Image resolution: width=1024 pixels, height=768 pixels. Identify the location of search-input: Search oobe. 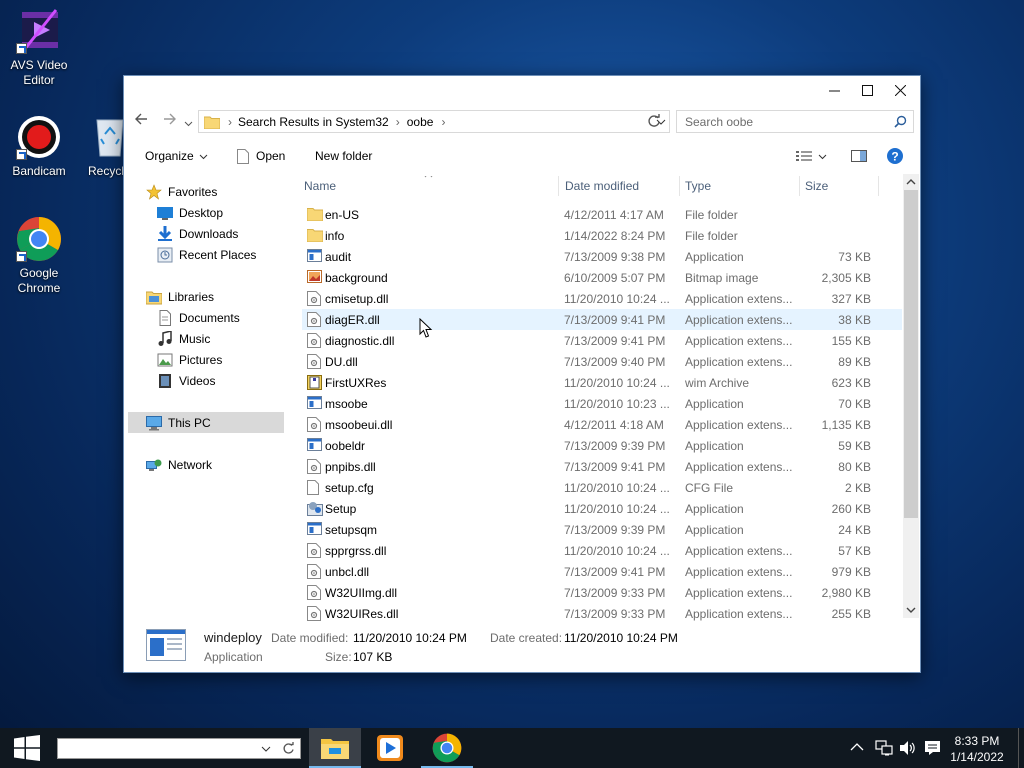
(795, 121).